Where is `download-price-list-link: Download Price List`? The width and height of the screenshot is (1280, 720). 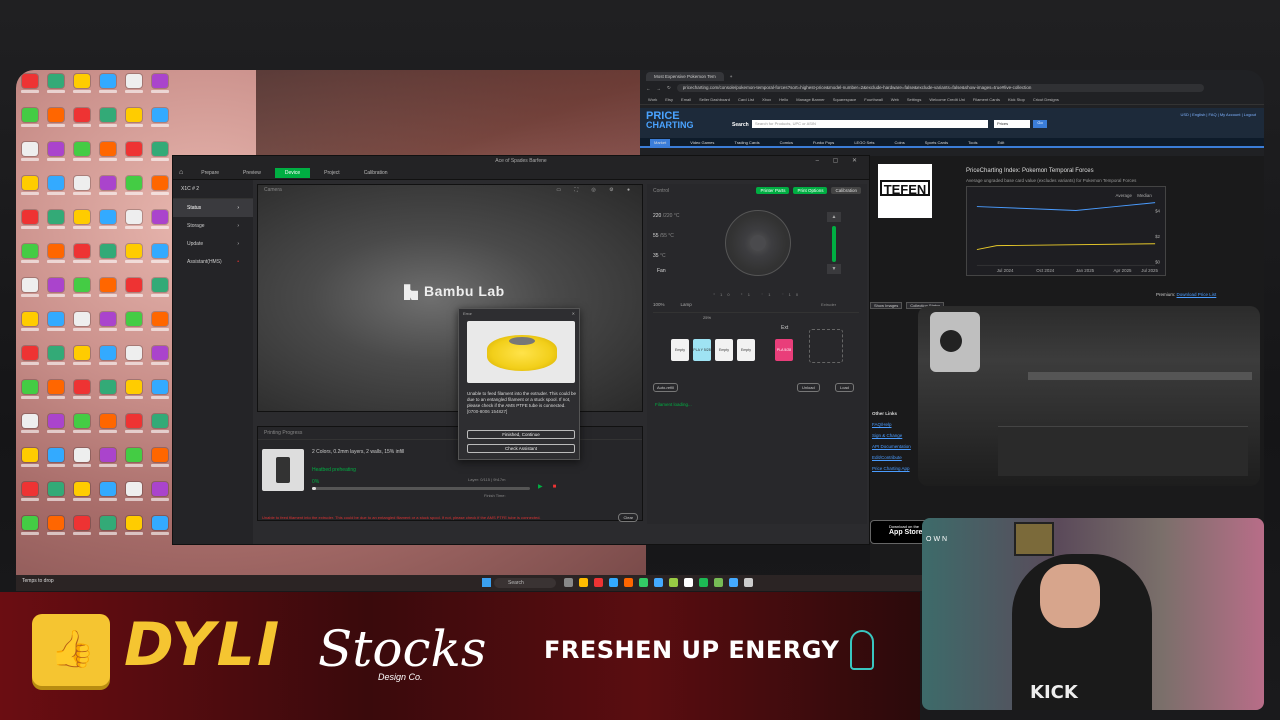 download-price-list-link: Download Price List is located at coordinates (1197, 294).